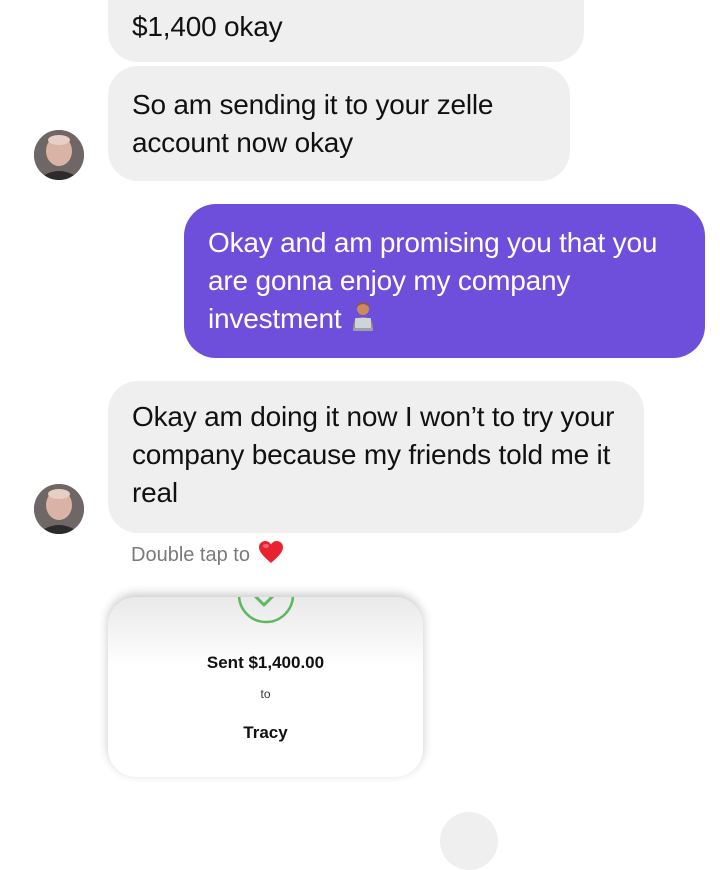 Image resolution: width=720 pixels, height=870 pixels. What do you see at coordinates (265, 662) in the screenshot?
I see `payment-amount: Sent $1,400.00` at bounding box center [265, 662].